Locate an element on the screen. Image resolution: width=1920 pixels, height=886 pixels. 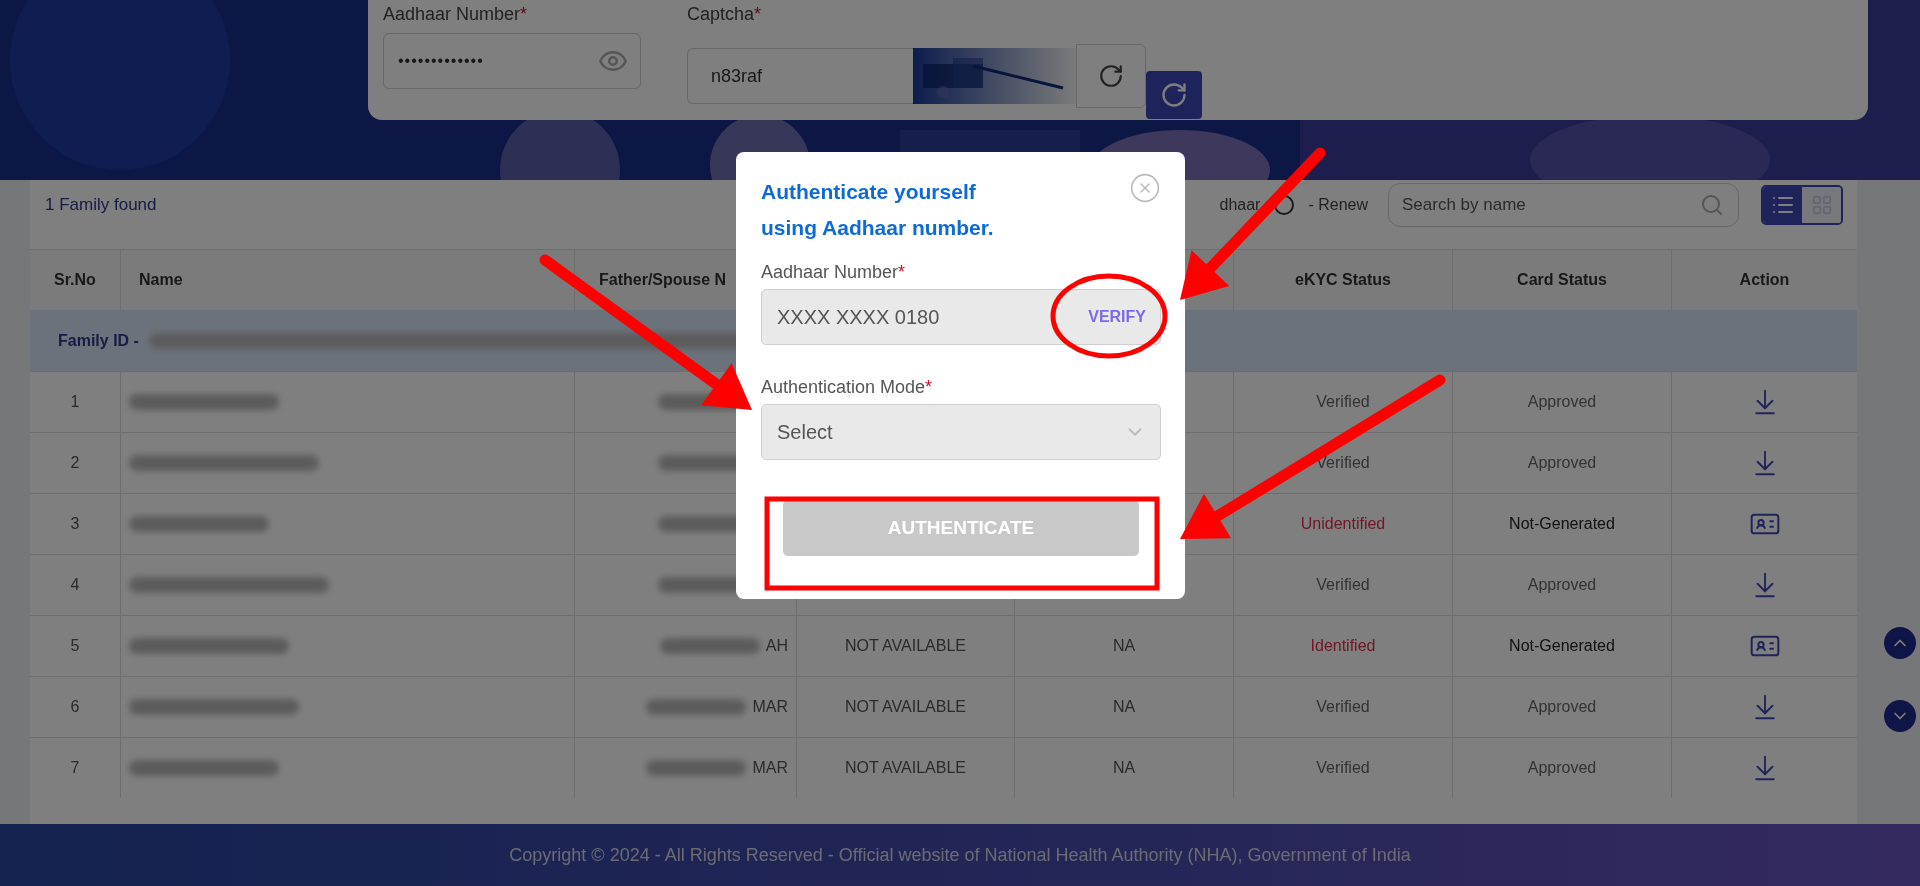
legend-text: dhaar is located at coordinates (1240, 205).